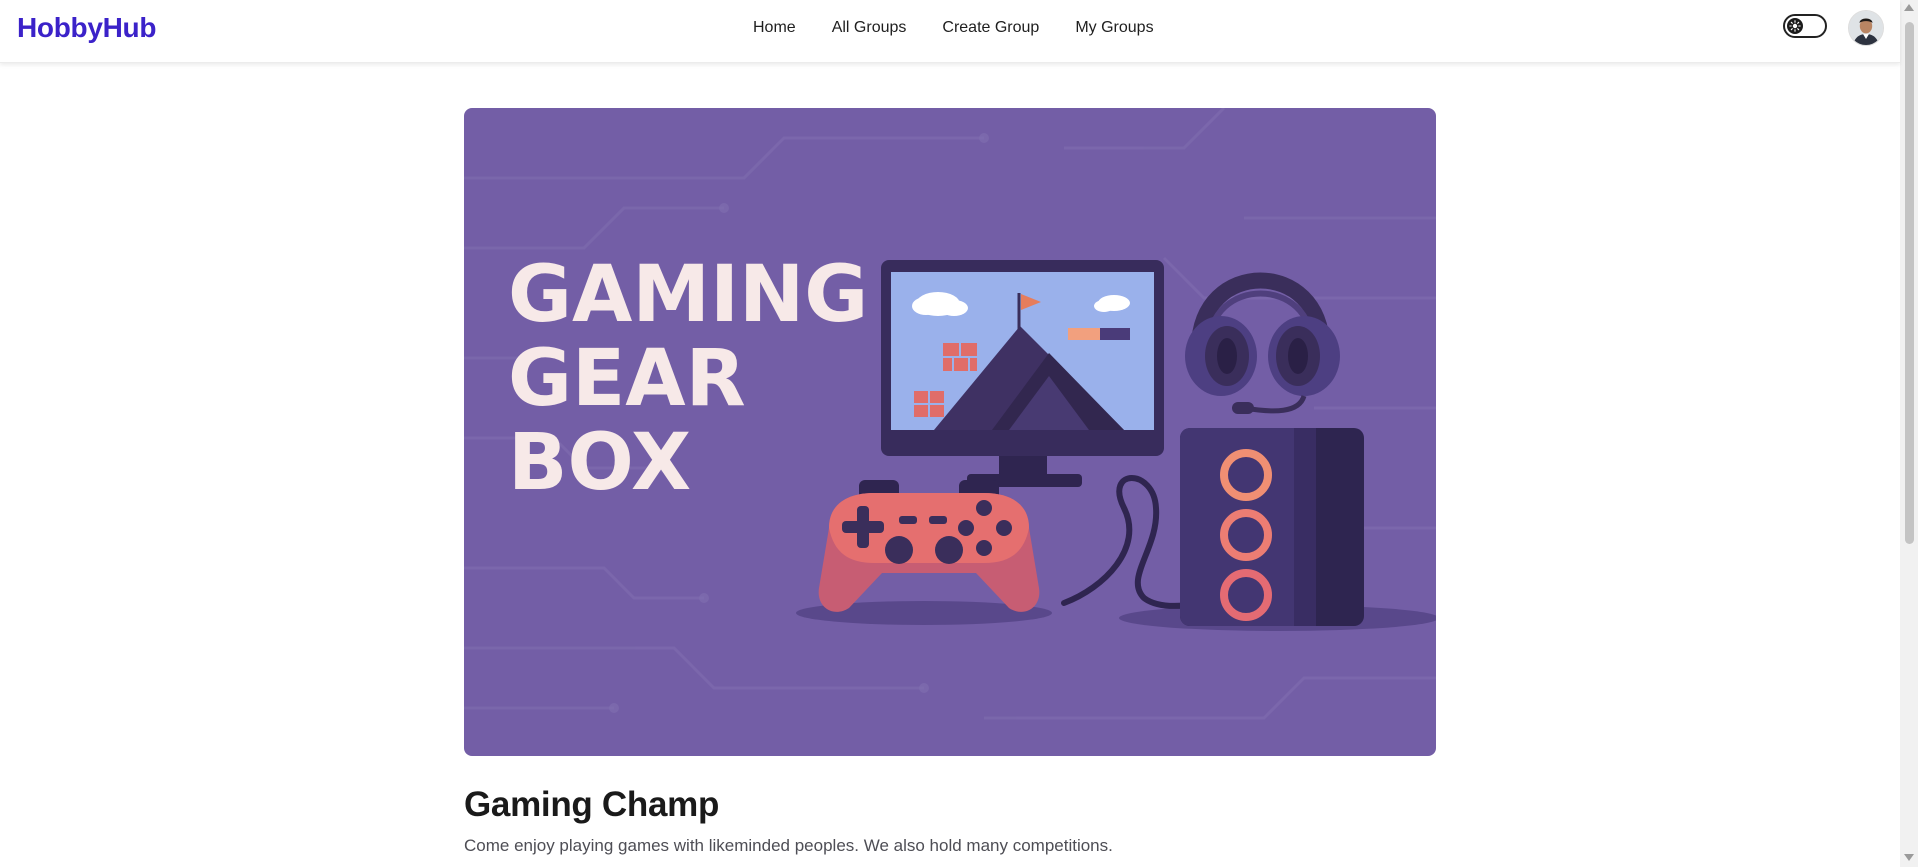  Describe the element at coordinates (1909, 7) in the screenshot. I see `scroll-up-arrow-icon` at that location.